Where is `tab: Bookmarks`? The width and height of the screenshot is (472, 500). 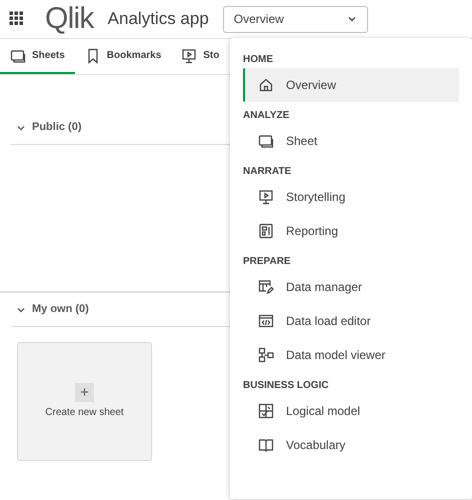
tab: Bookmarks is located at coordinates (123, 56).